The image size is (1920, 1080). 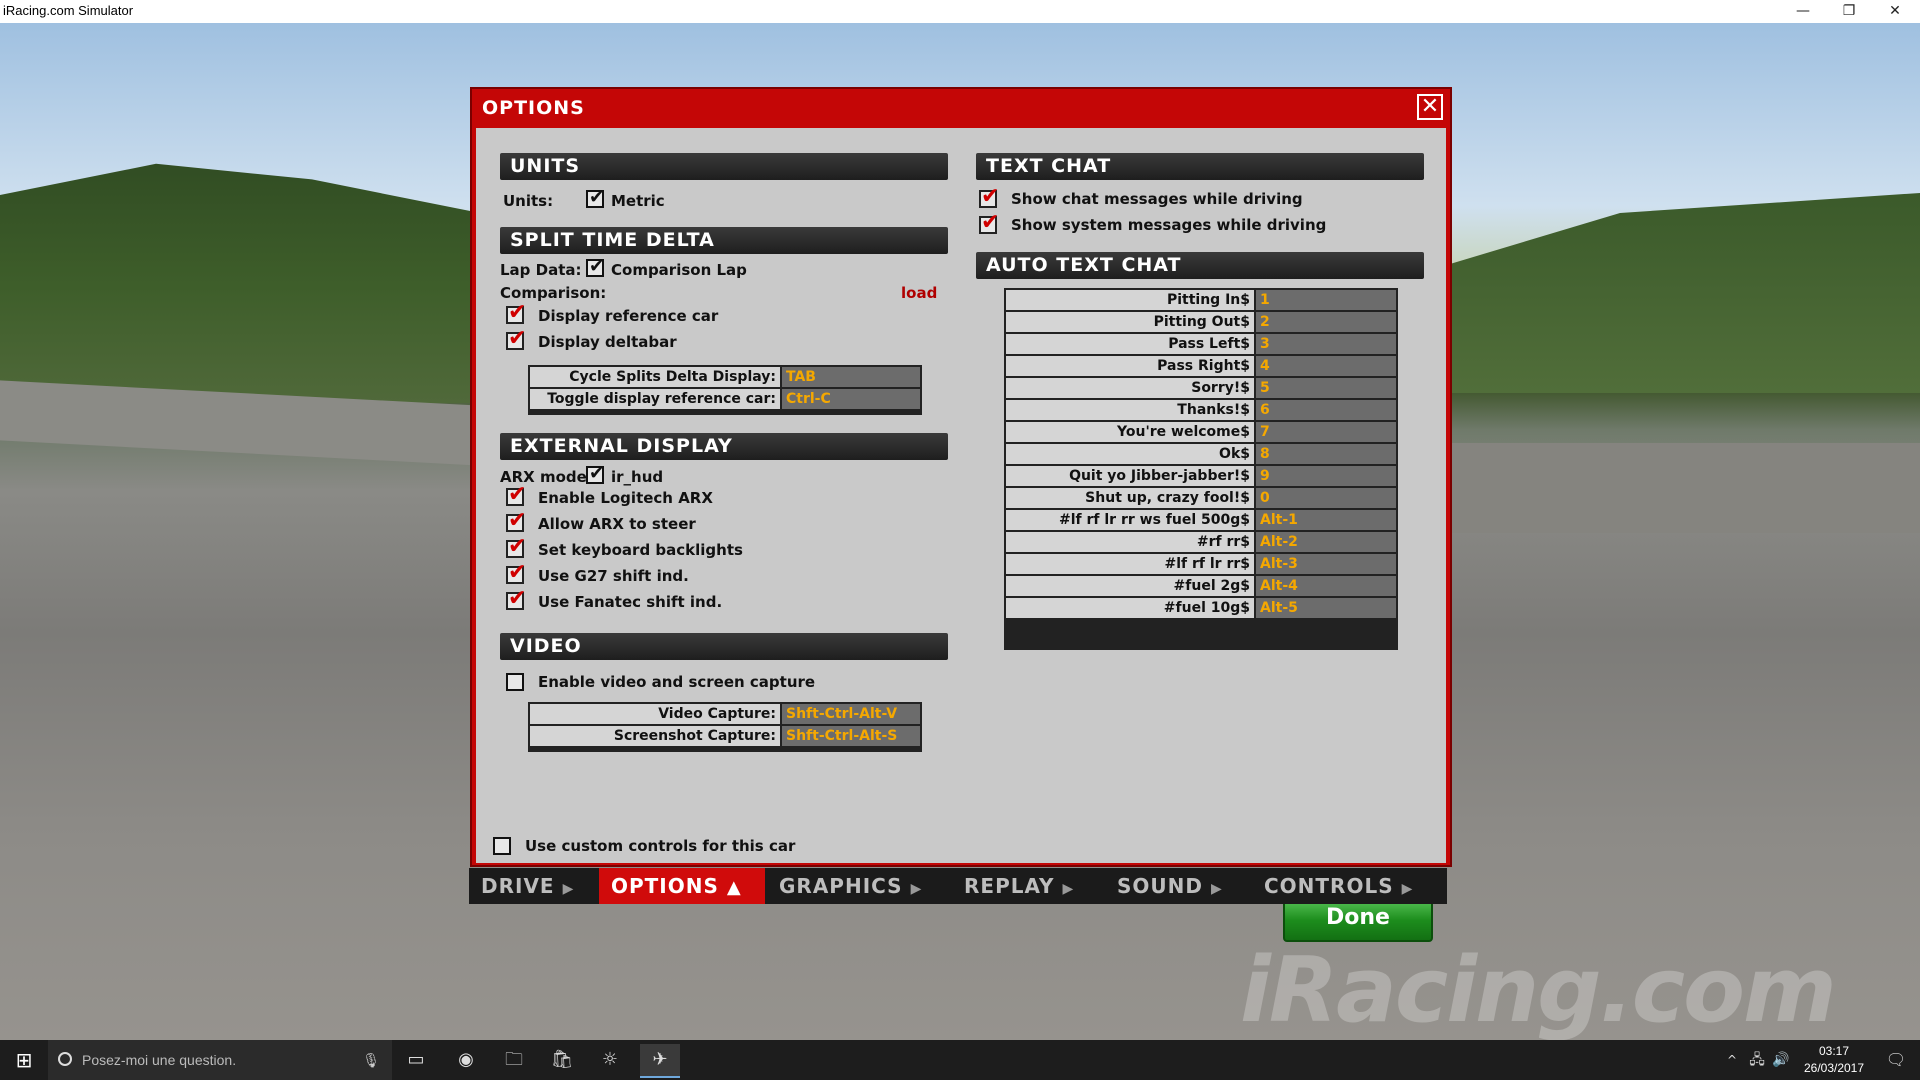 What do you see at coordinates (1896, 1060) in the screenshot?
I see `notifications-icon: 🗨` at bounding box center [1896, 1060].